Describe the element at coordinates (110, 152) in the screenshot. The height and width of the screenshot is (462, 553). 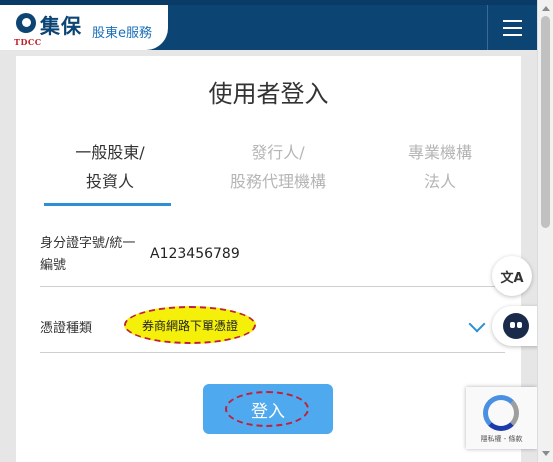
I see `tab-label-line1: 一般股東/` at that location.